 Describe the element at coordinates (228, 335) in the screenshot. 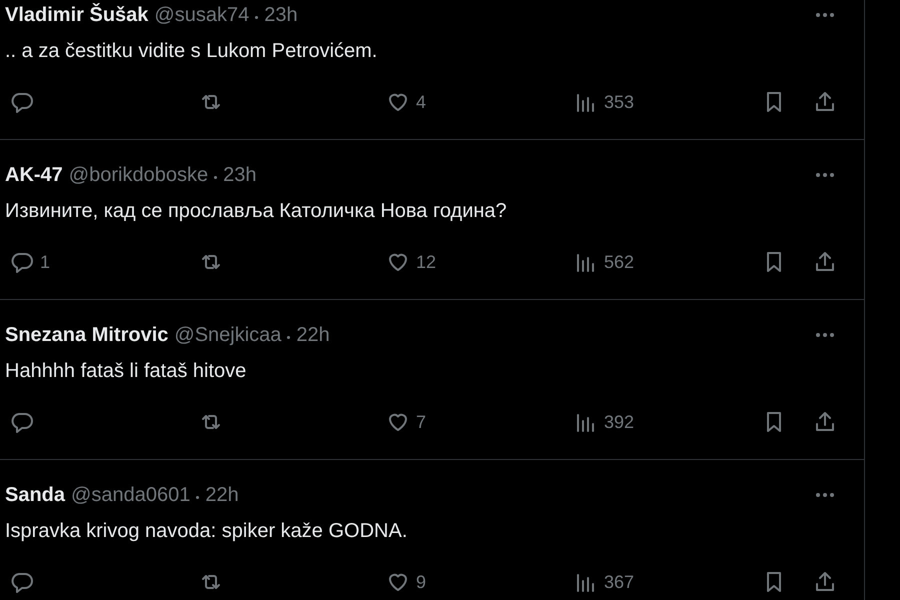

I see `author-handle: @Snejkicaa` at that location.